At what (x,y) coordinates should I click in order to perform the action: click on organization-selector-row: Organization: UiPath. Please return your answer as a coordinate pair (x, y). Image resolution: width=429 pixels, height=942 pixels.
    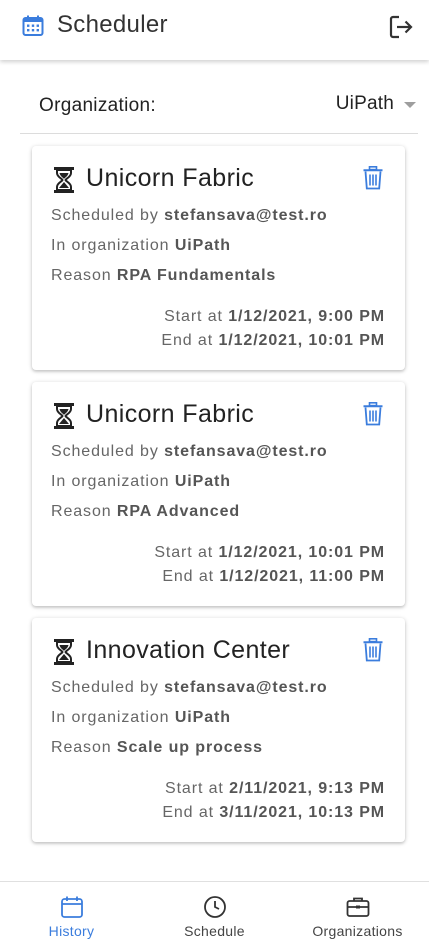
    Looking at the image, I should click on (219, 107).